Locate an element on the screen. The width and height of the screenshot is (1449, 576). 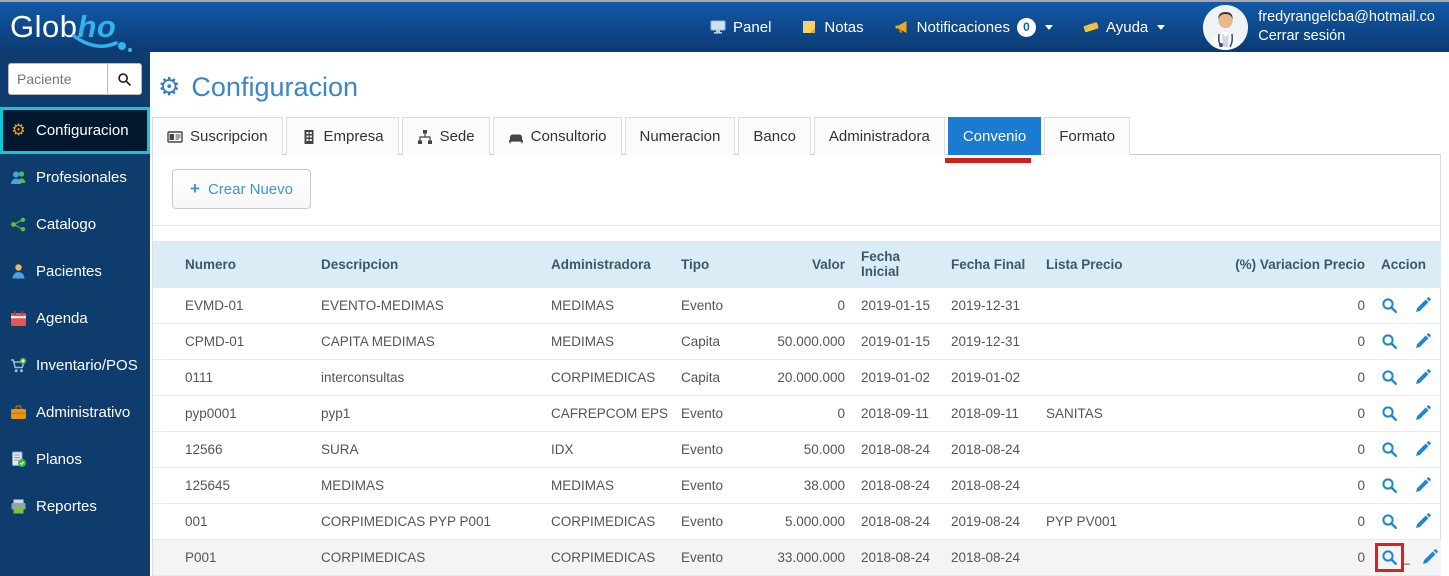
tab-administradora: Administradora is located at coordinates (879, 136).